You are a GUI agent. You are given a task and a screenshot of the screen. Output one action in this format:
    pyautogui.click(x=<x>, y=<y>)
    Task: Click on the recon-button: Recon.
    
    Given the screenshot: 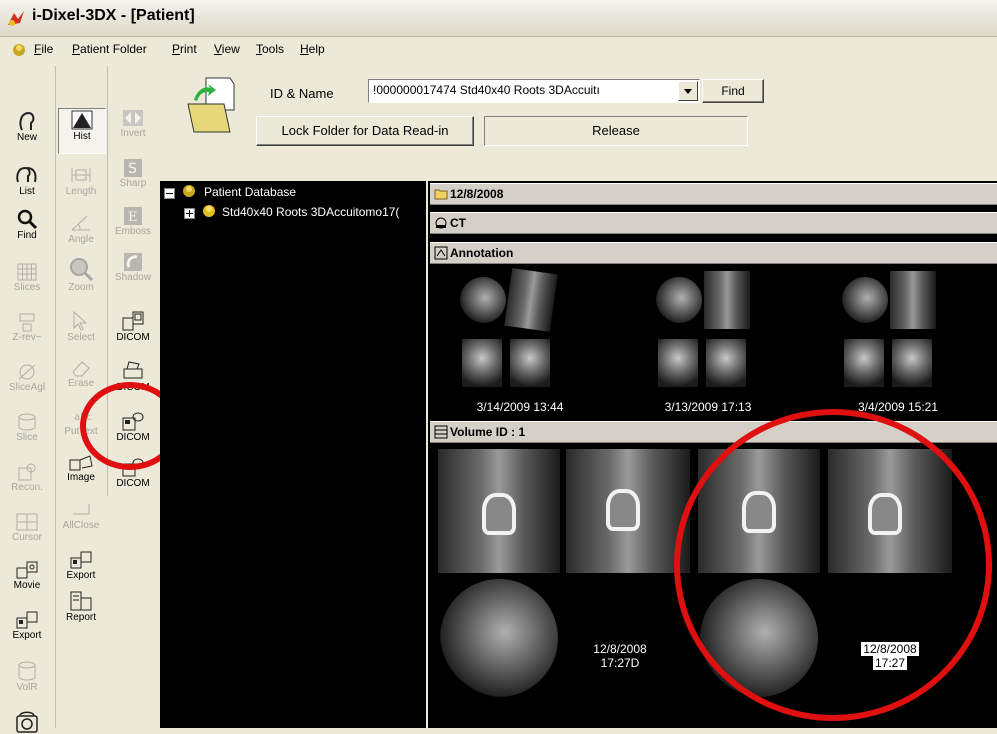 What is the action you would take?
    pyautogui.click(x=27, y=477)
    